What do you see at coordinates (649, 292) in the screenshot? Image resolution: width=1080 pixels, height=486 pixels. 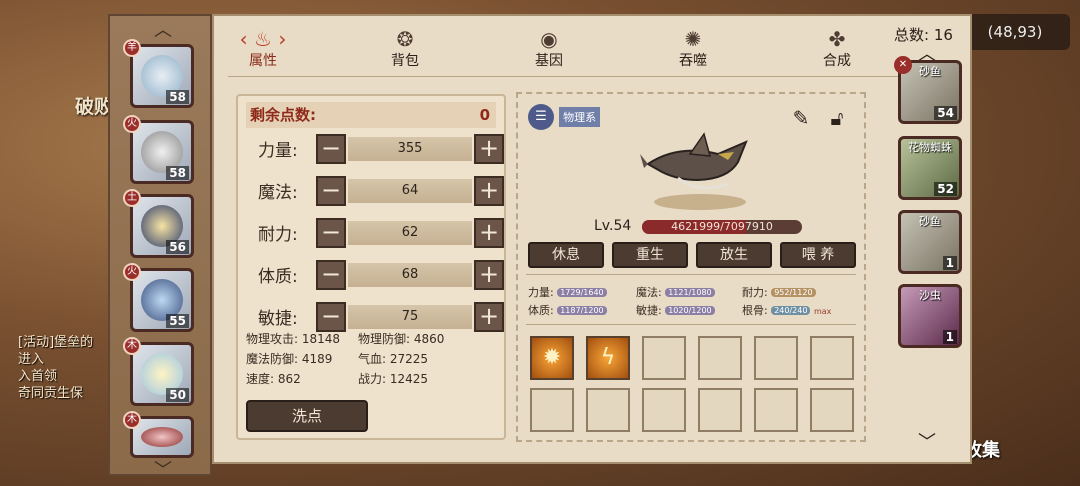 I see `attr-label: 魔法:` at bounding box center [649, 292].